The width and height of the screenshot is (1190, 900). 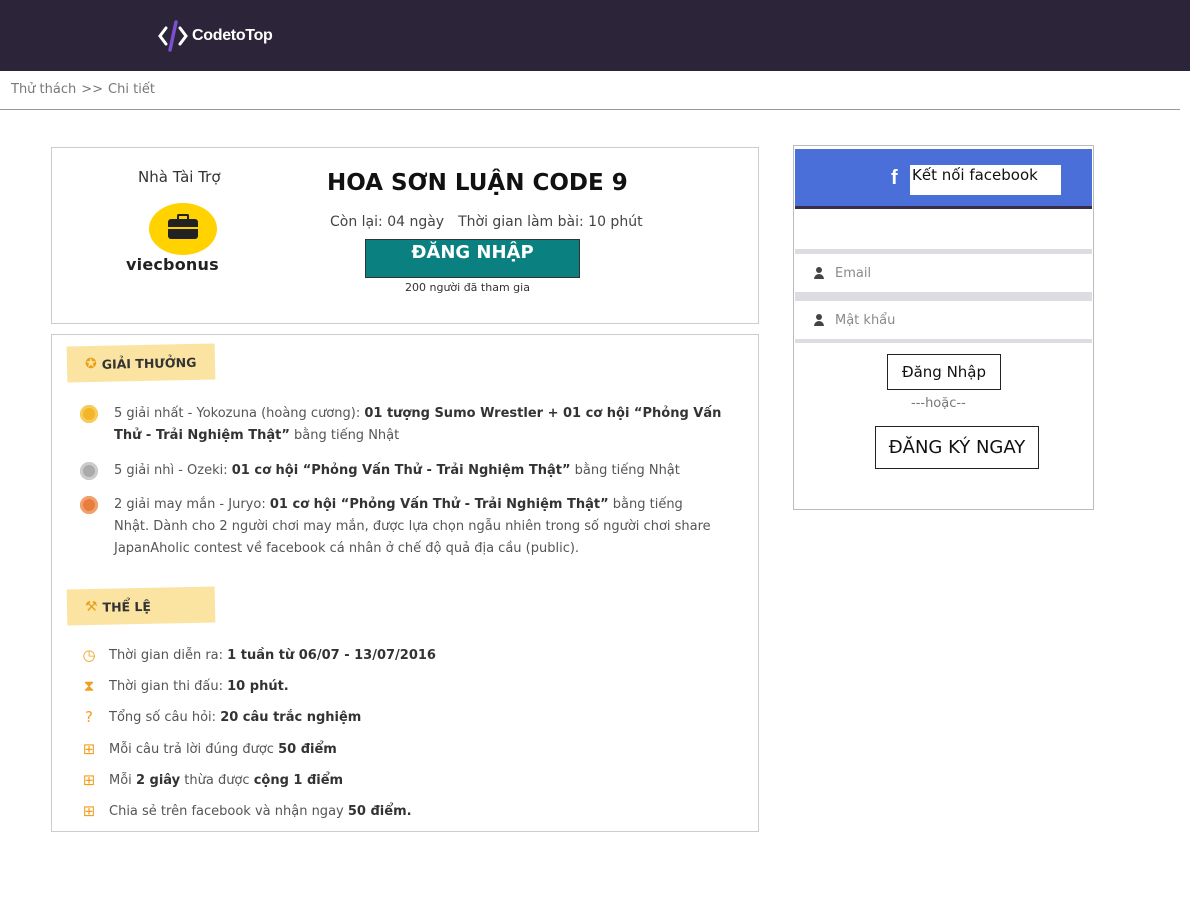 I want to click on register-button: ĐĂNG KÝ NGAY, so click(x=957, y=447).